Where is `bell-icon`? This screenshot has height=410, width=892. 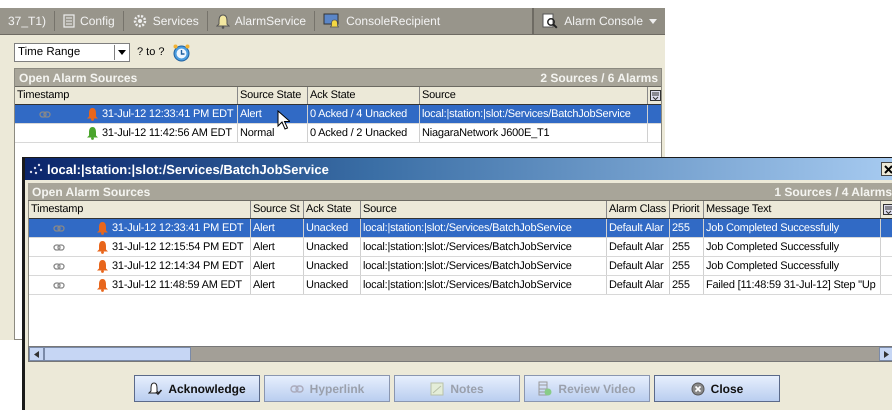 bell-icon is located at coordinates (223, 21).